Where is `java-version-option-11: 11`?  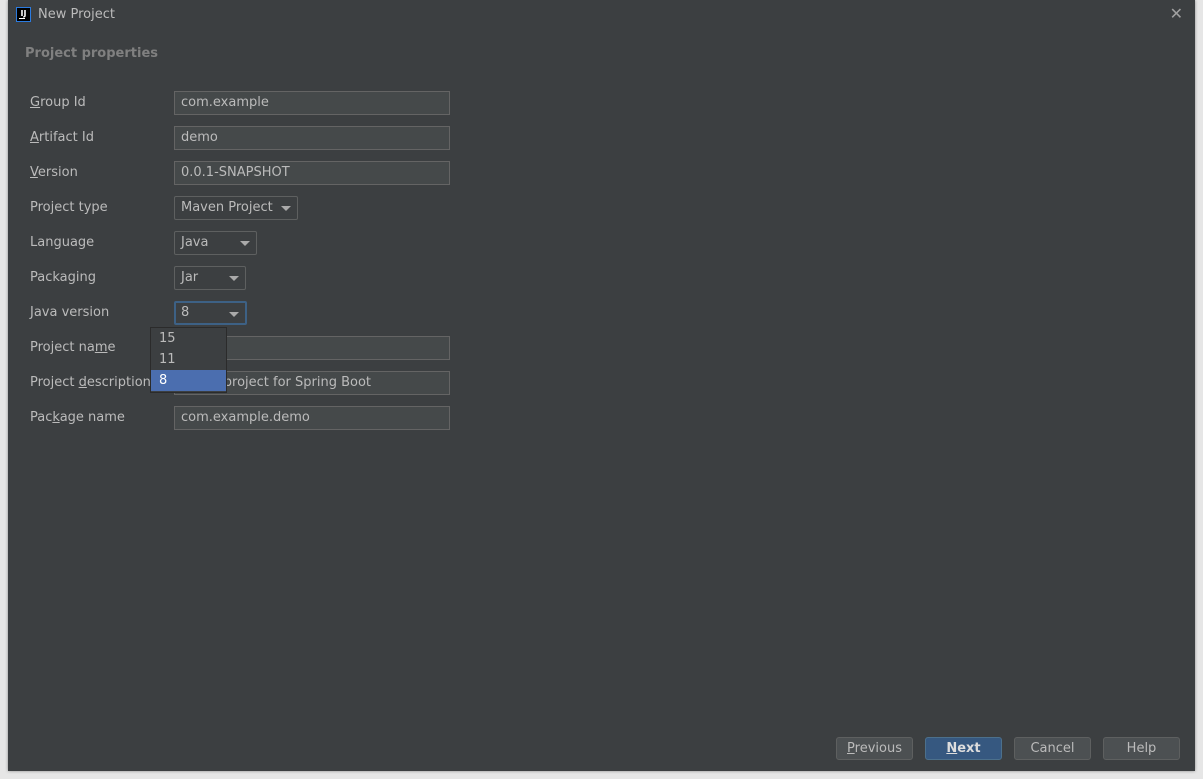 java-version-option-11: 11 is located at coordinates (188, 359).